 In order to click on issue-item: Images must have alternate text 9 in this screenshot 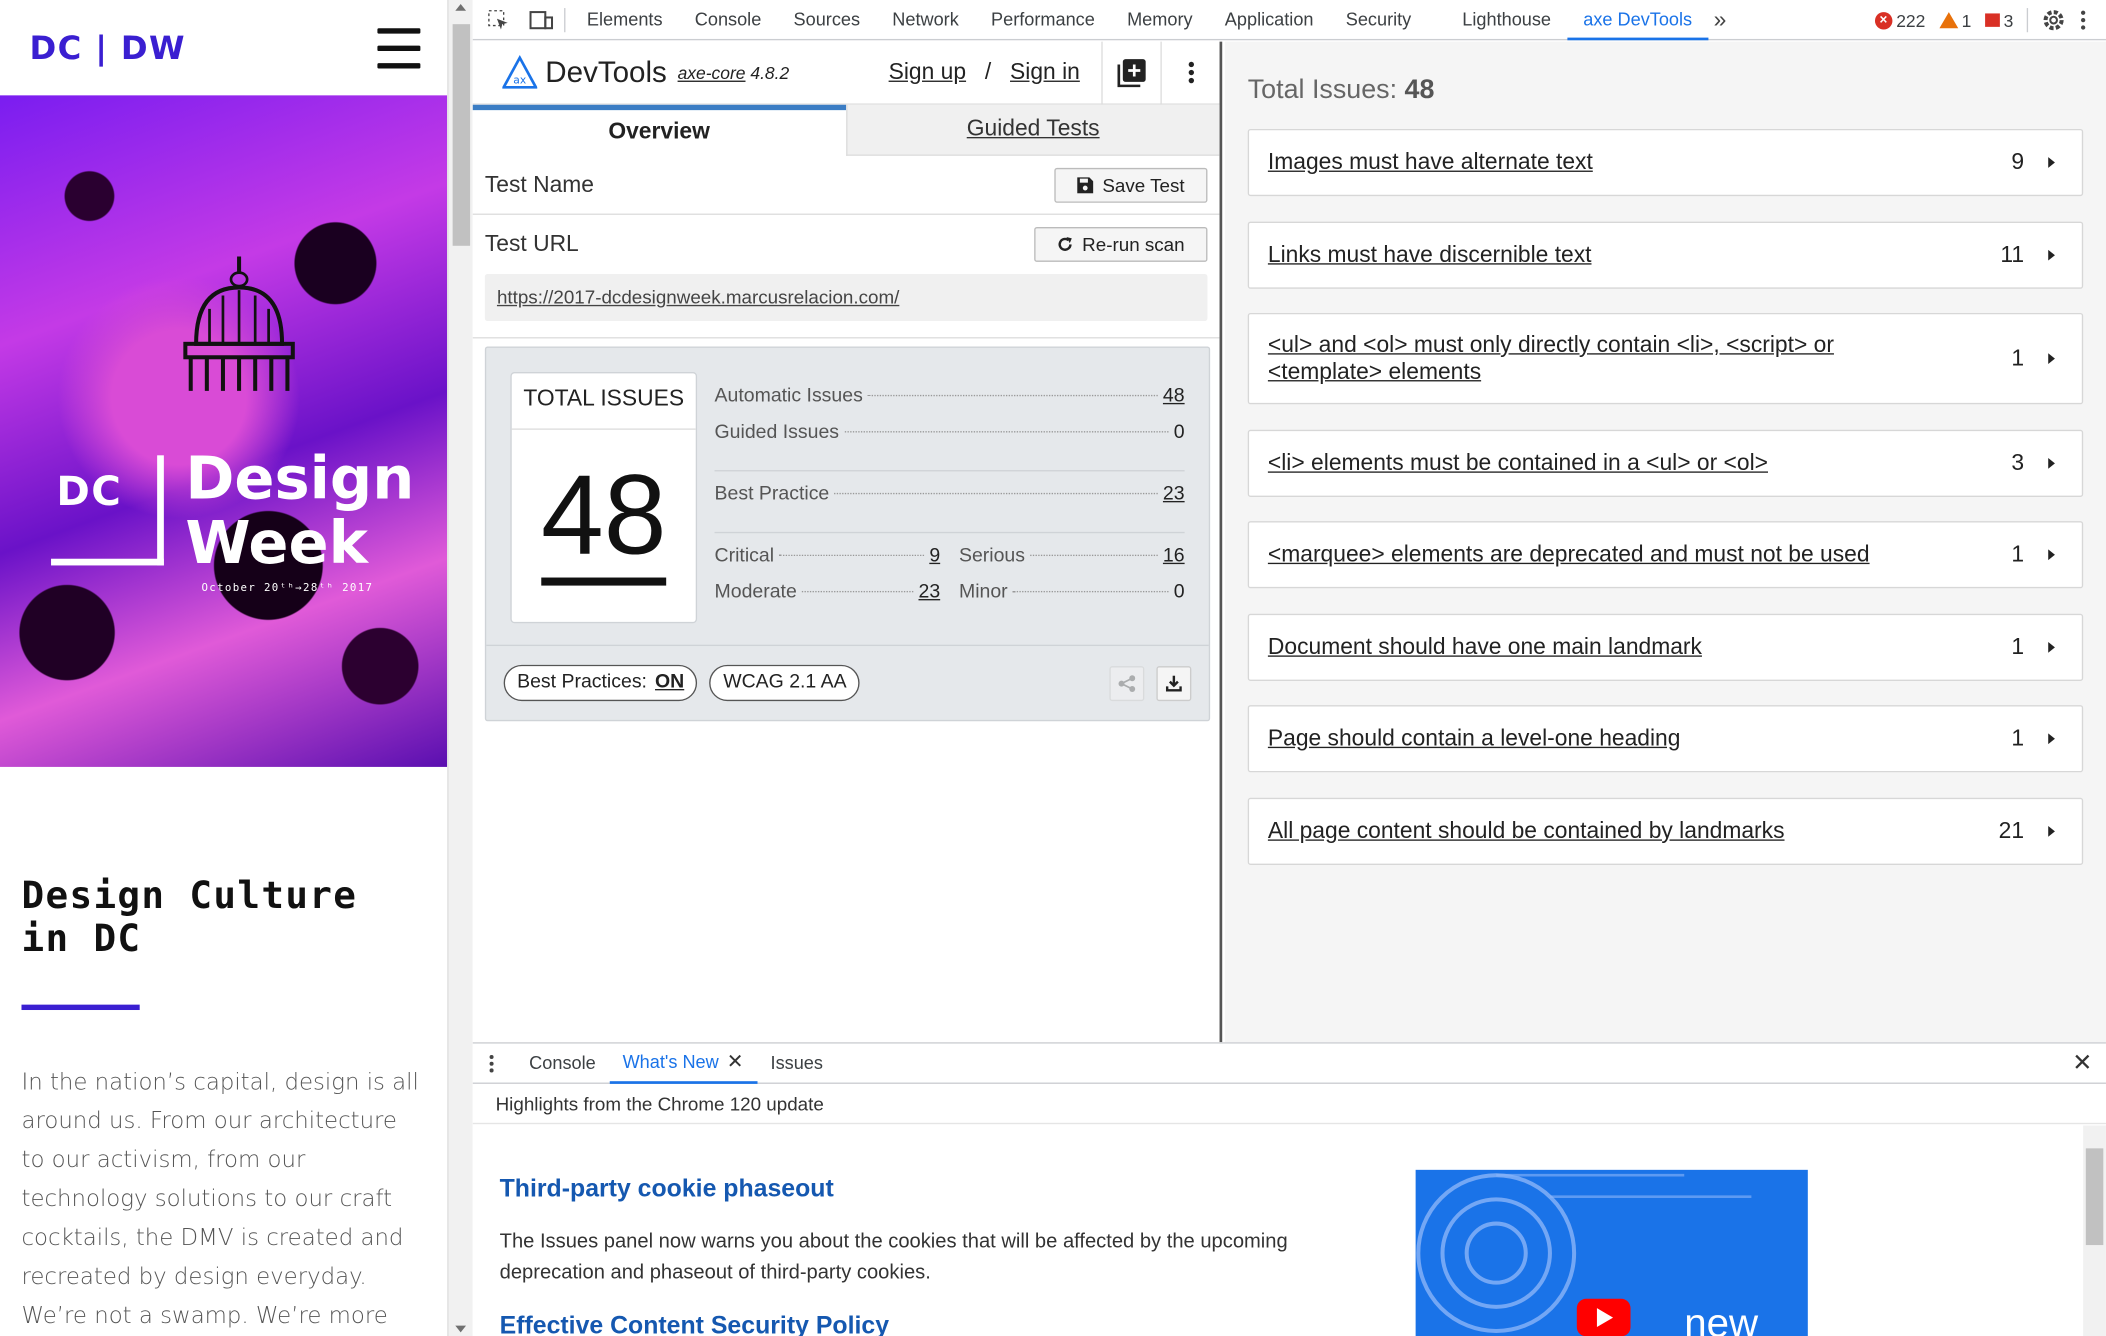, I will do `click(1665, 162)`.